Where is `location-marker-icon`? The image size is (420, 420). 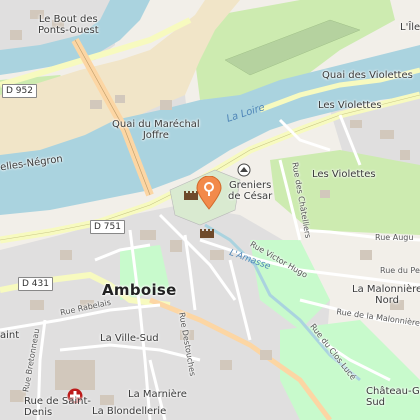
location-marker-icon is located at coordinates (209, 193).